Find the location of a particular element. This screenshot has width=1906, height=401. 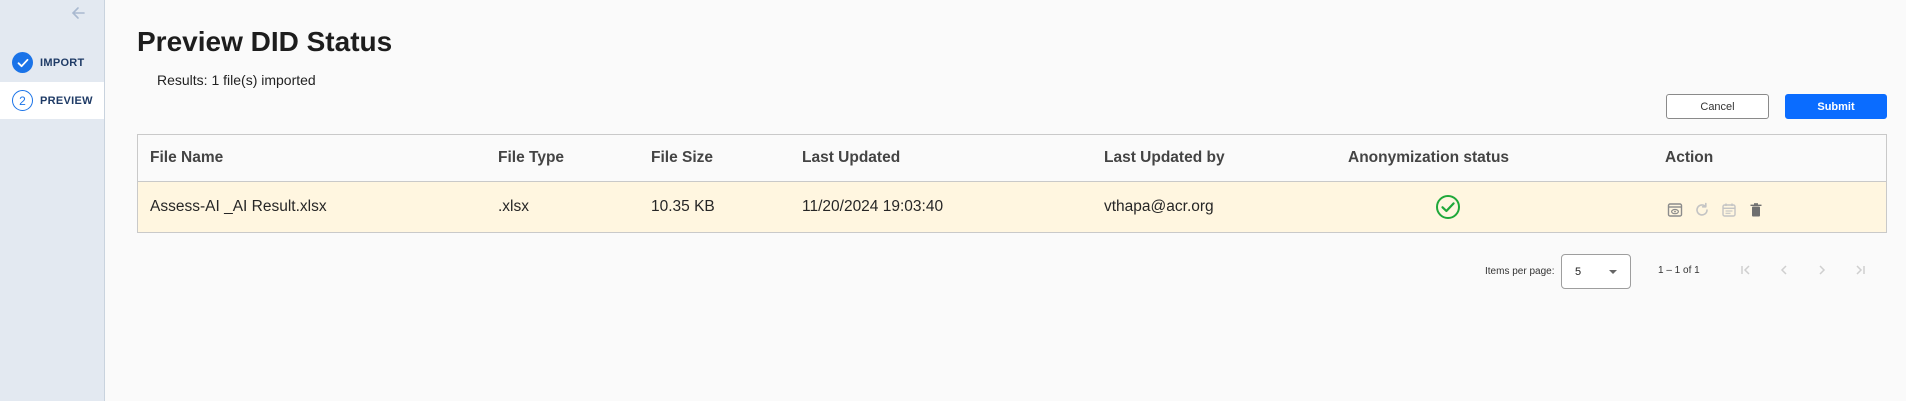

check-circle-icon is located at coordinates (1448, 207).